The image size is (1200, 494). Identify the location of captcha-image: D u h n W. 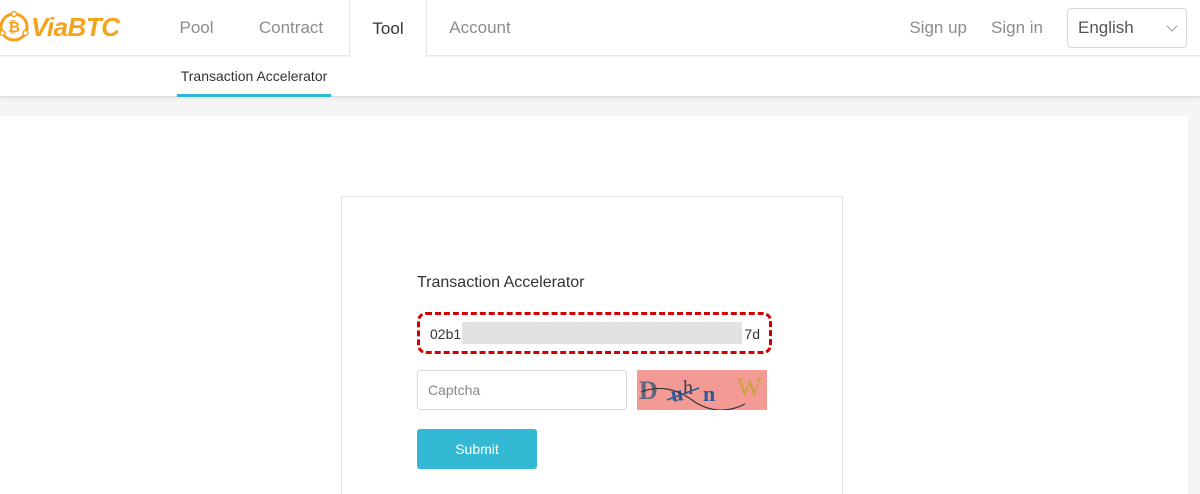
(702, 390).